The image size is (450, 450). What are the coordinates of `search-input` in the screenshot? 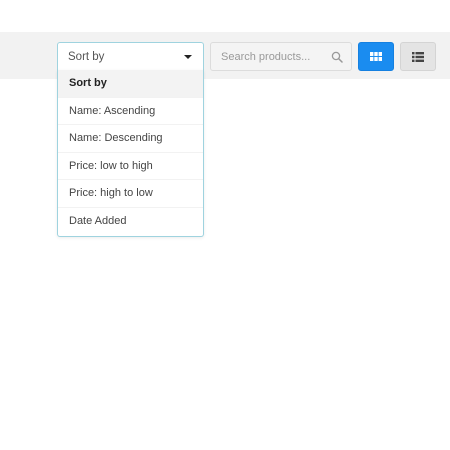 It's located at (275, 56).